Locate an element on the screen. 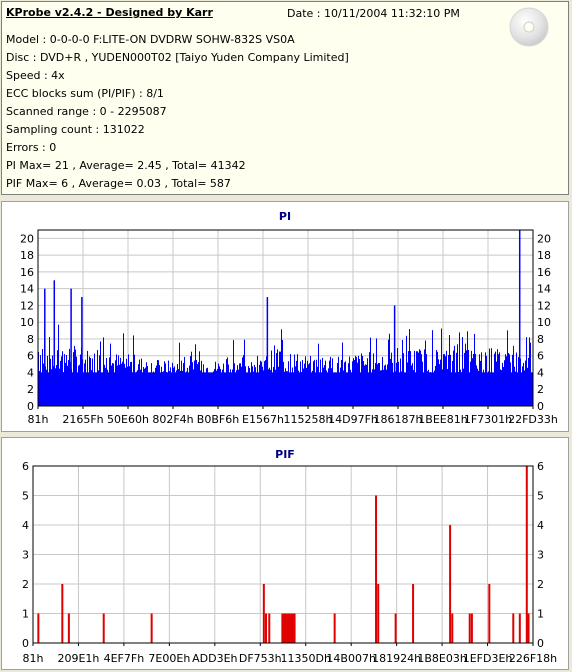 Image resolution: width=572 pixels, height=672 pixels. pif-ytick-label-left: 5 is located at coordinates (25, 496).